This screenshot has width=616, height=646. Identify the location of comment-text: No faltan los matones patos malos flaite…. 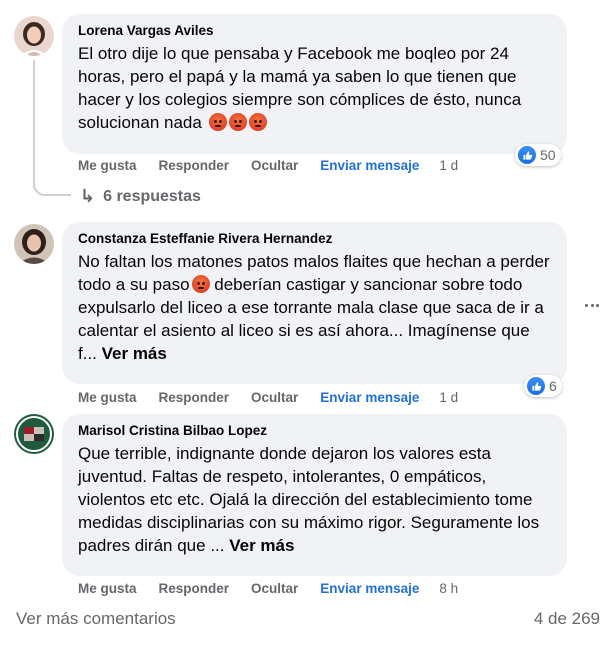
(315, 307).